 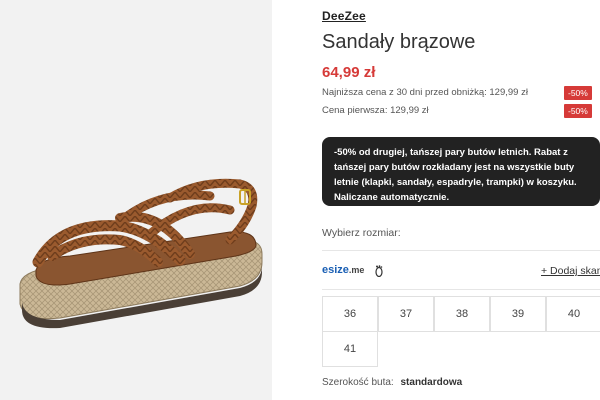 What do you see at coordinates (361, 233) in the screenshot?
I see `size-select-label: Wybierz rozmiar:` at bounding box center [361, 233].